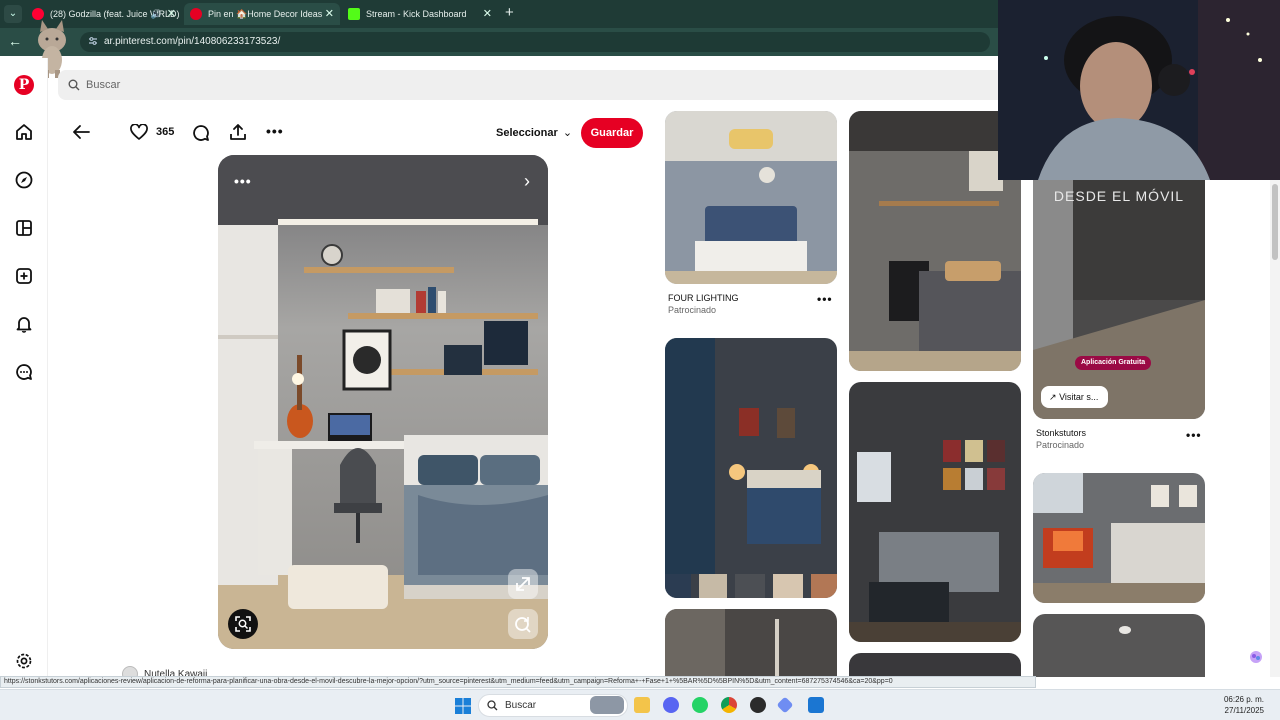 The width and height of the screenshot is (1280, 720). What do you see at coordinates (103, 85) in the screenshot?
I see `search-placeholder: Buscar` at bounding box center [103, 85].